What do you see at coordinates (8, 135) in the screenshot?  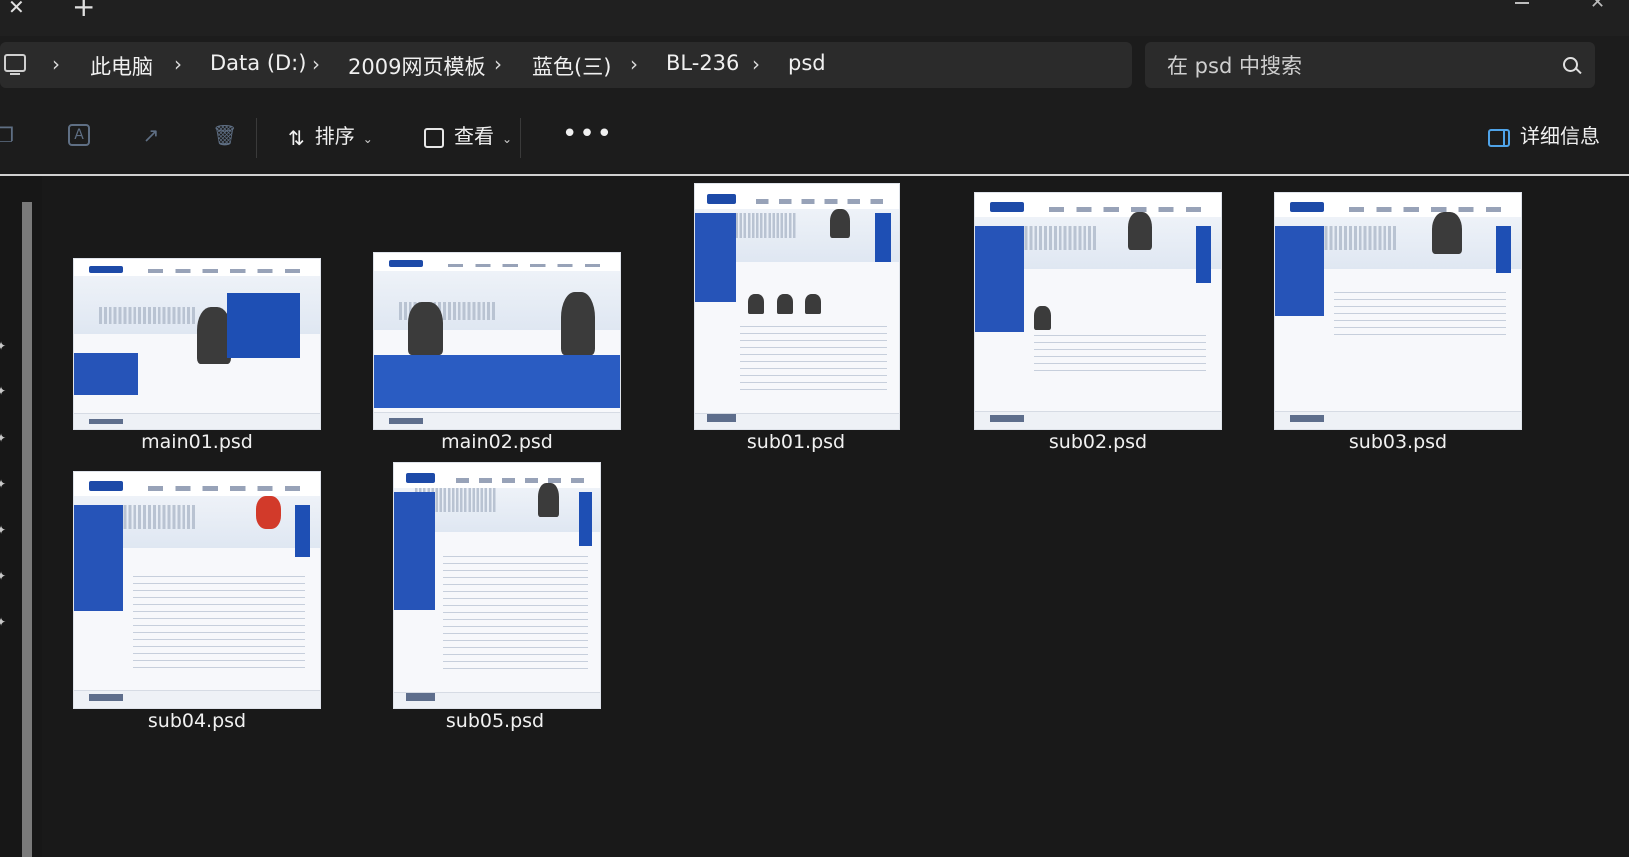 I see `copy-icon: ❐` at bounding box center [8, 135].